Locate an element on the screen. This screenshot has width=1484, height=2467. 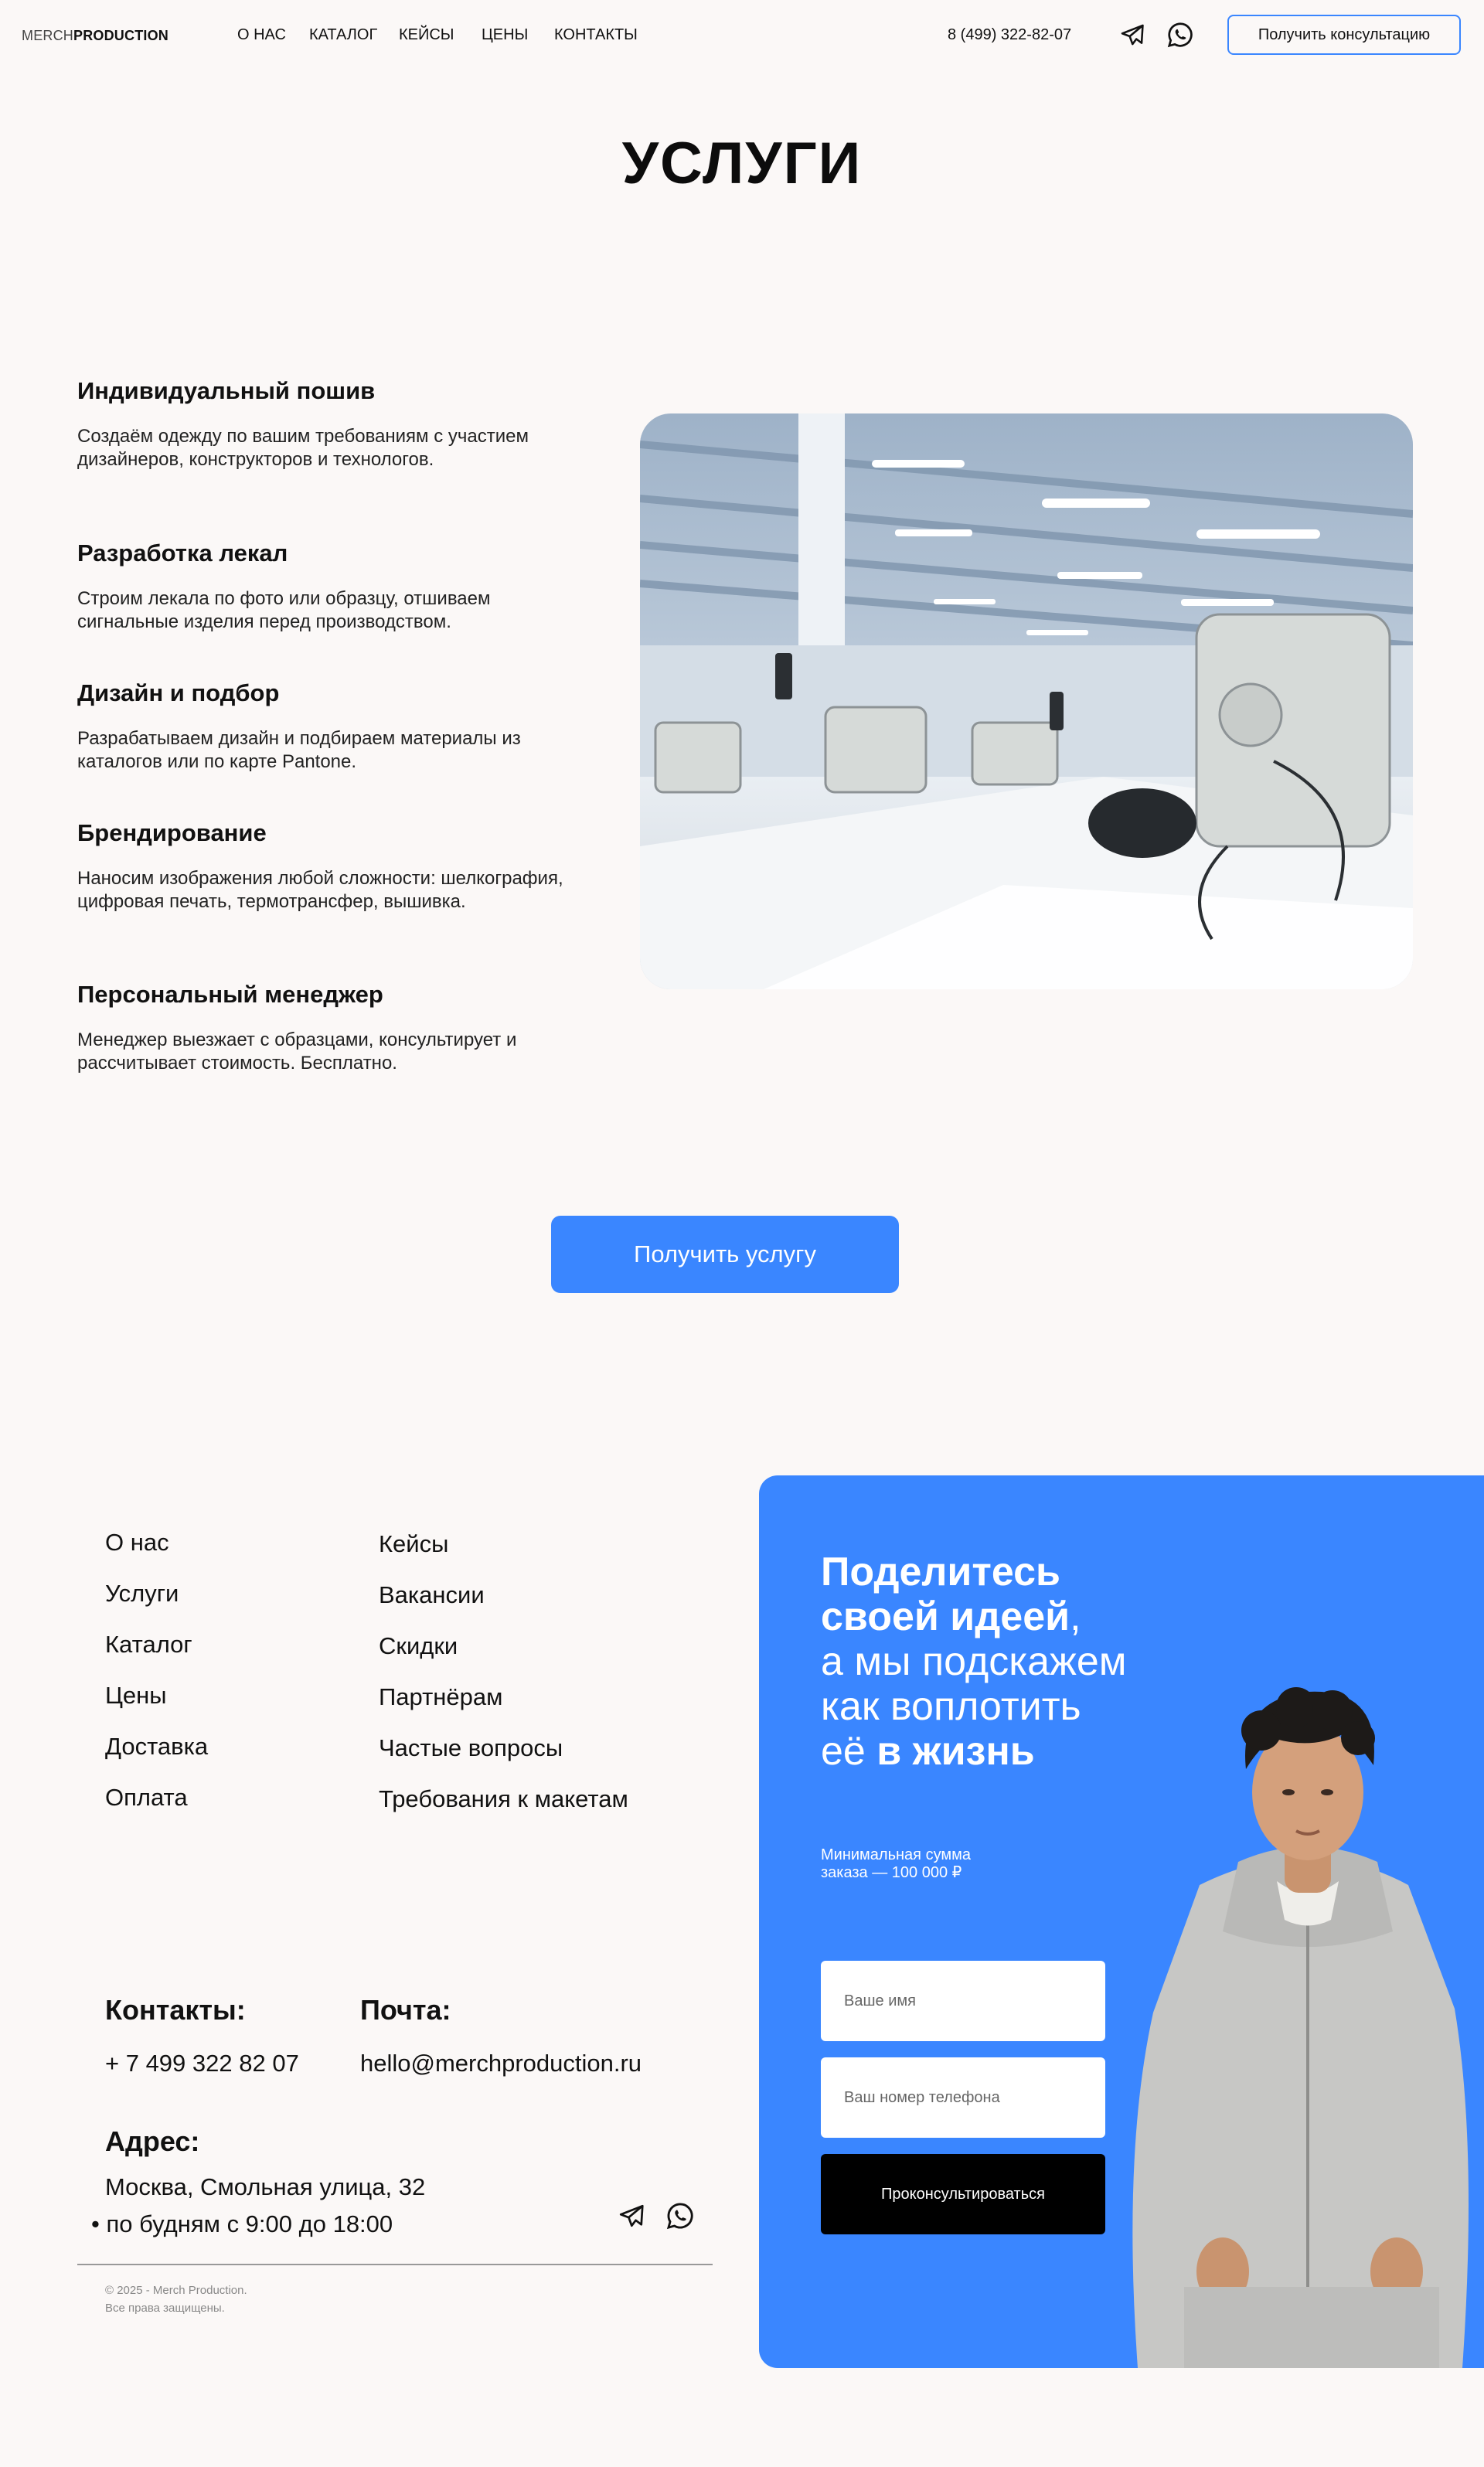
footer-link-delivery: Доставка is located at coordinates (156, 1747).